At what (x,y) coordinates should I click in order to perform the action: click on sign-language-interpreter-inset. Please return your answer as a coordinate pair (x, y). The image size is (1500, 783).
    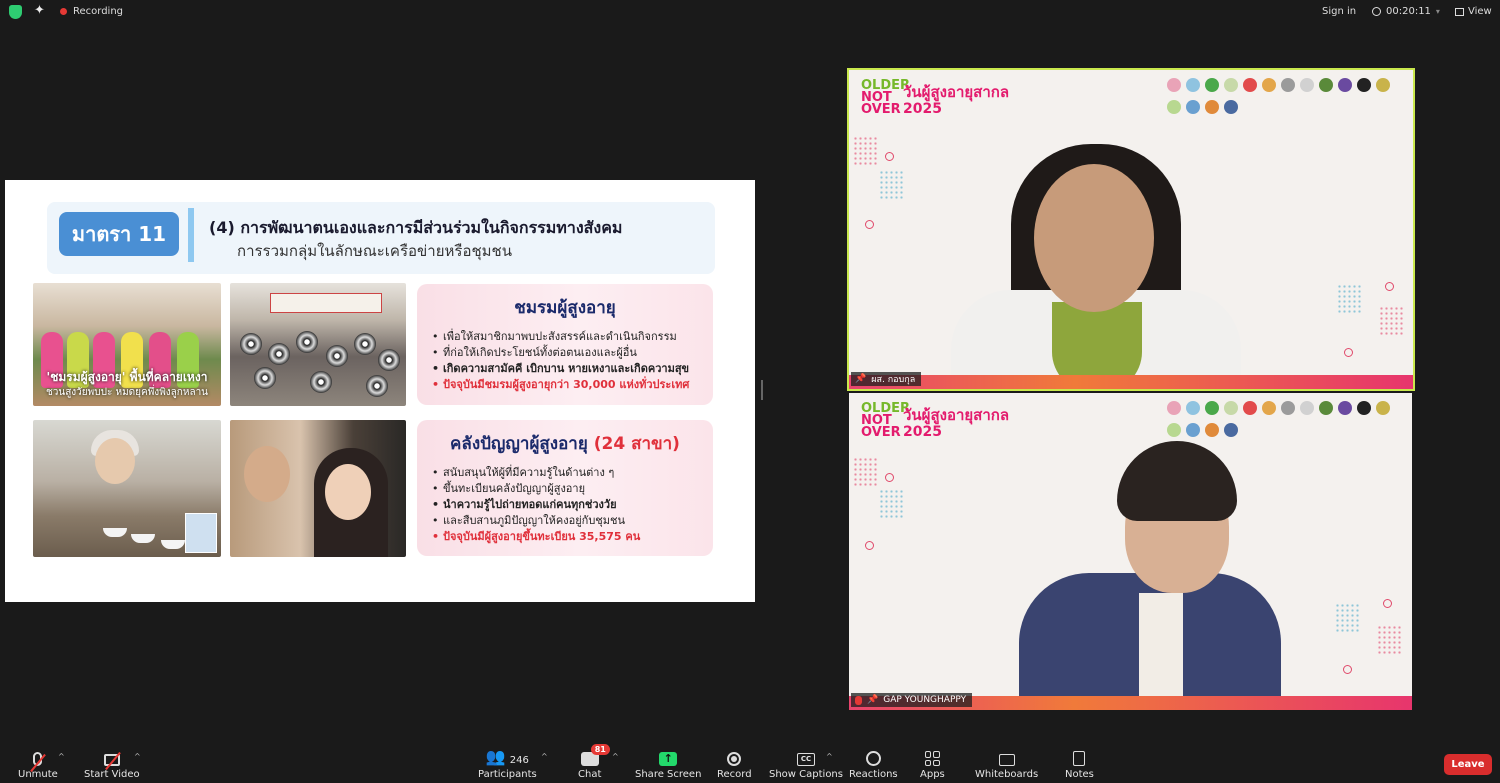
    Looking at the image, I should click on (201, 533).